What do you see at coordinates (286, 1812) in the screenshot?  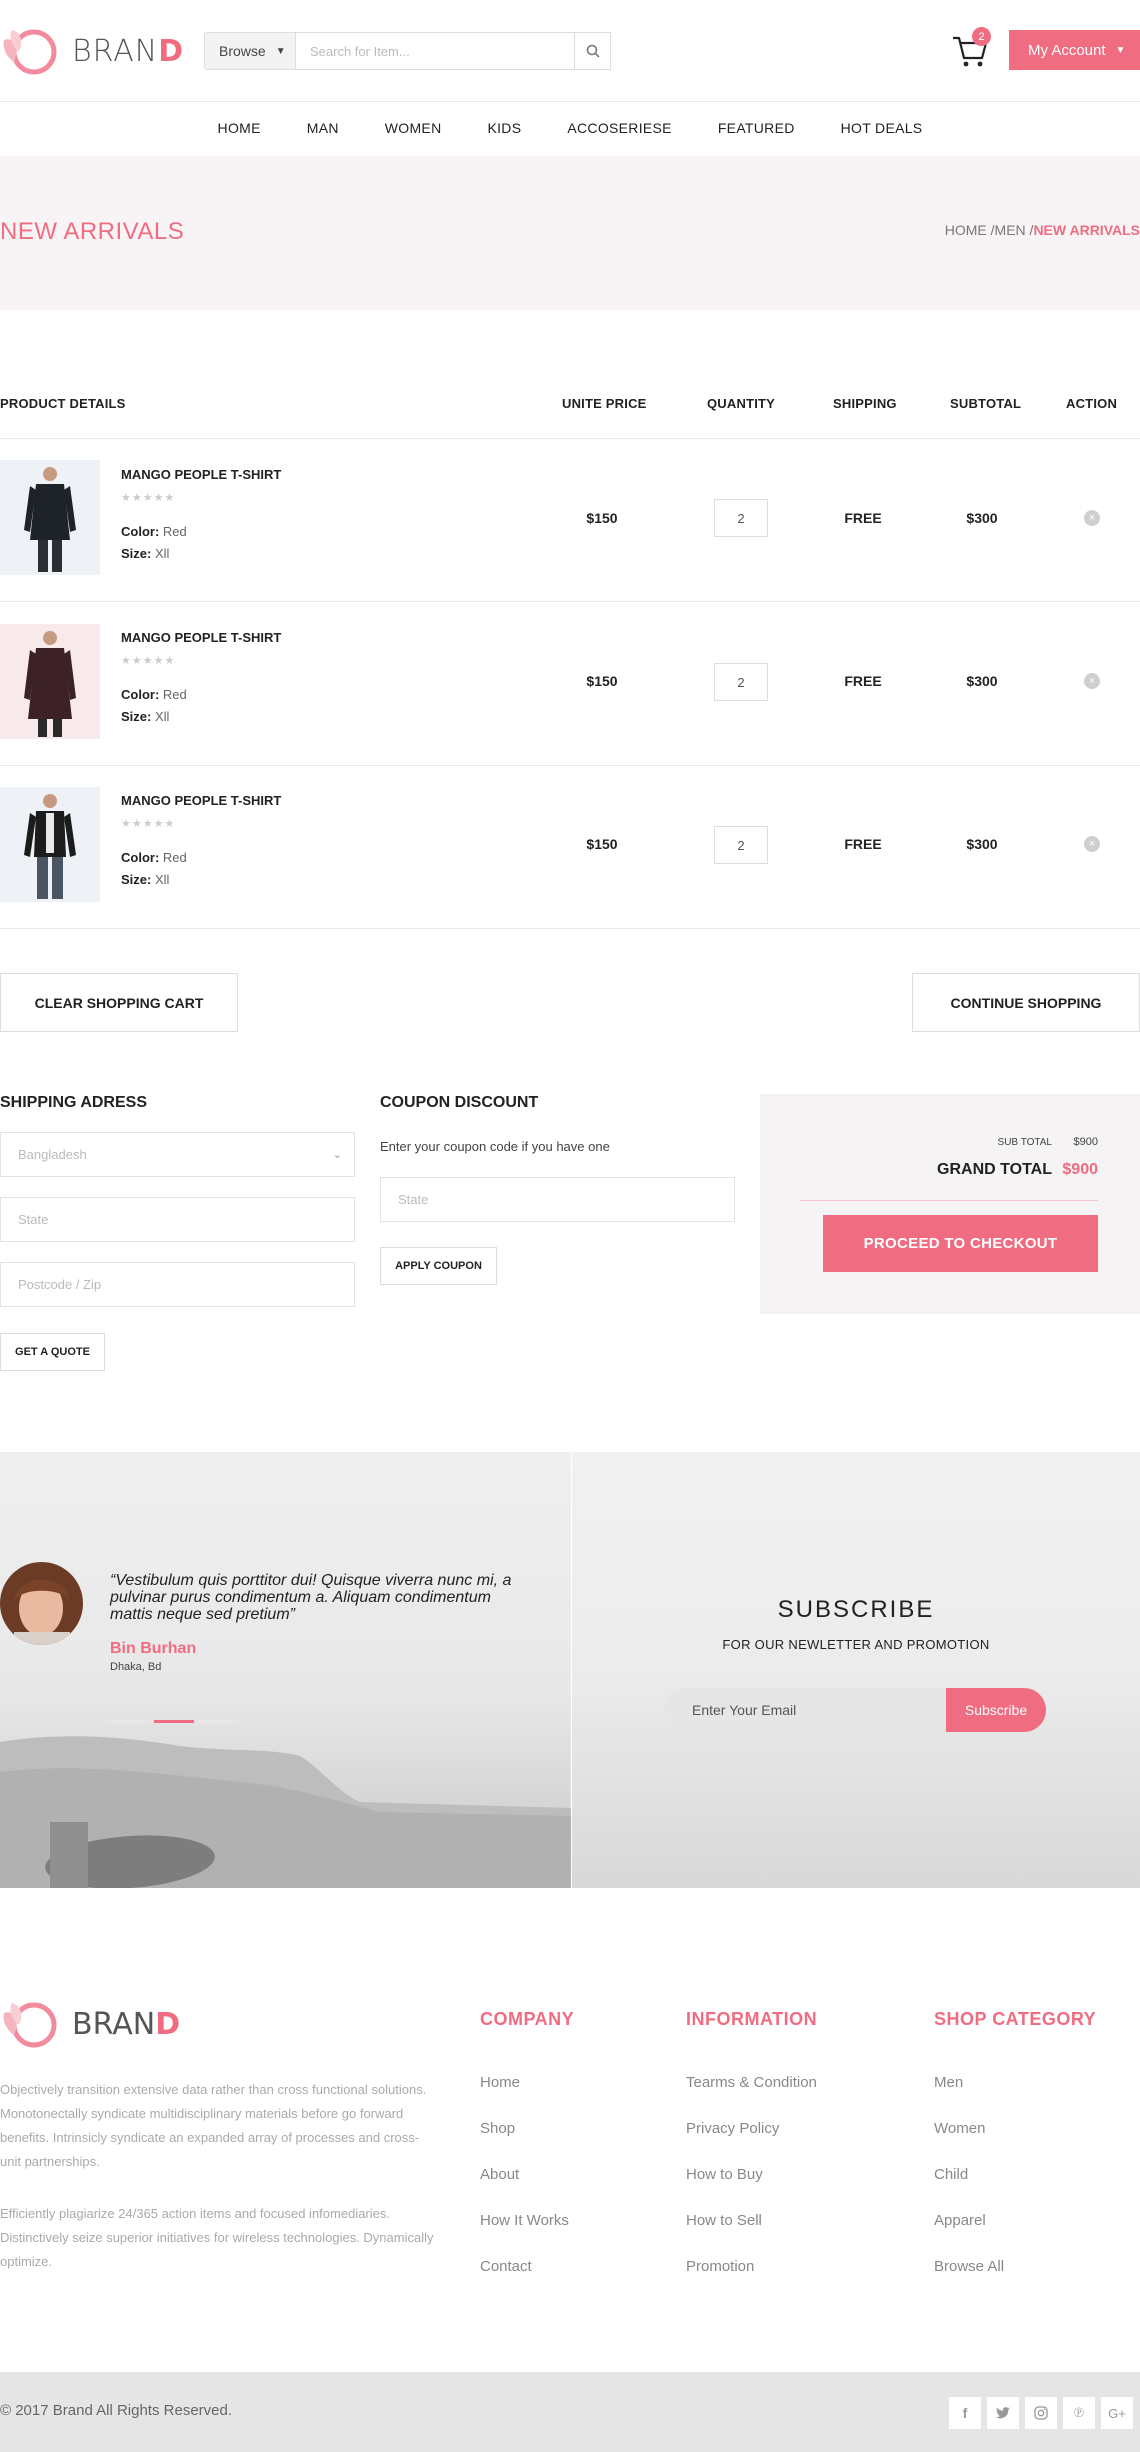 I see `coast-scene-image` at bounding box center [286, 1812].